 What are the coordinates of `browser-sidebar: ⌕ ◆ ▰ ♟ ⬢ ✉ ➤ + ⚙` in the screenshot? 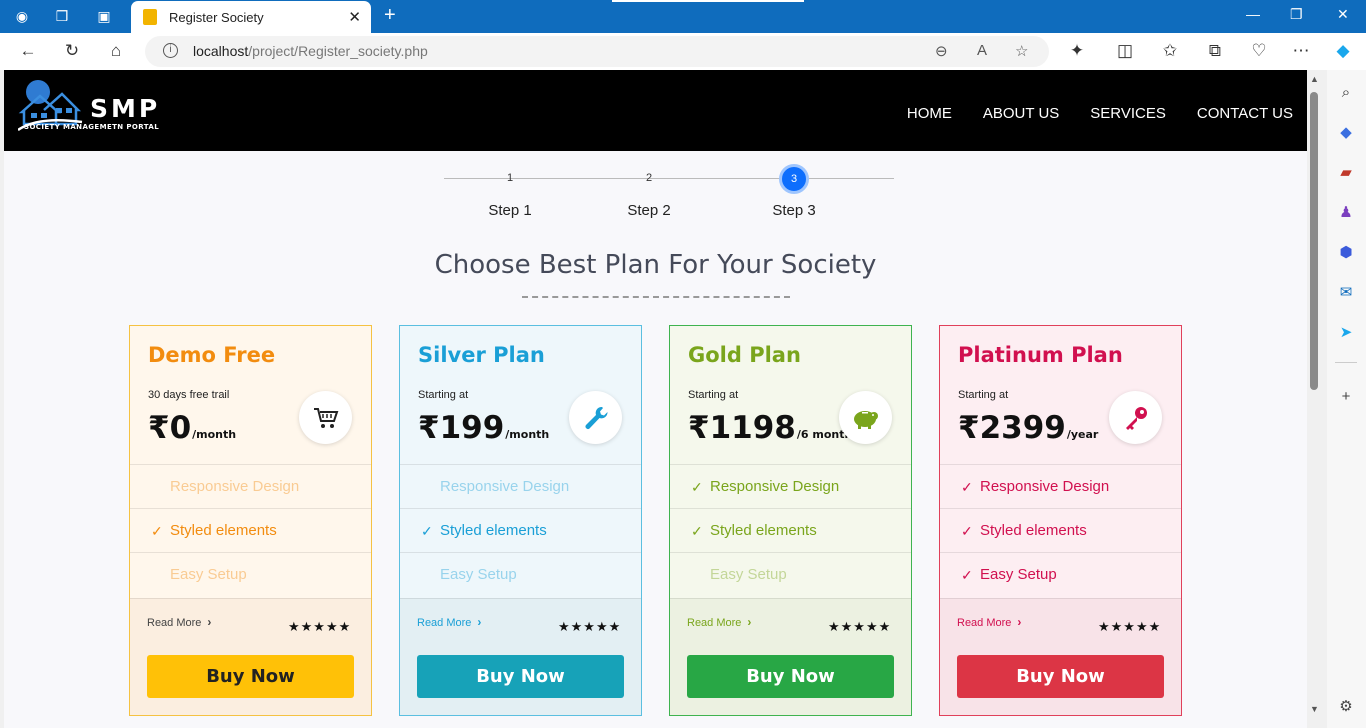 It's located at (1346, 399).